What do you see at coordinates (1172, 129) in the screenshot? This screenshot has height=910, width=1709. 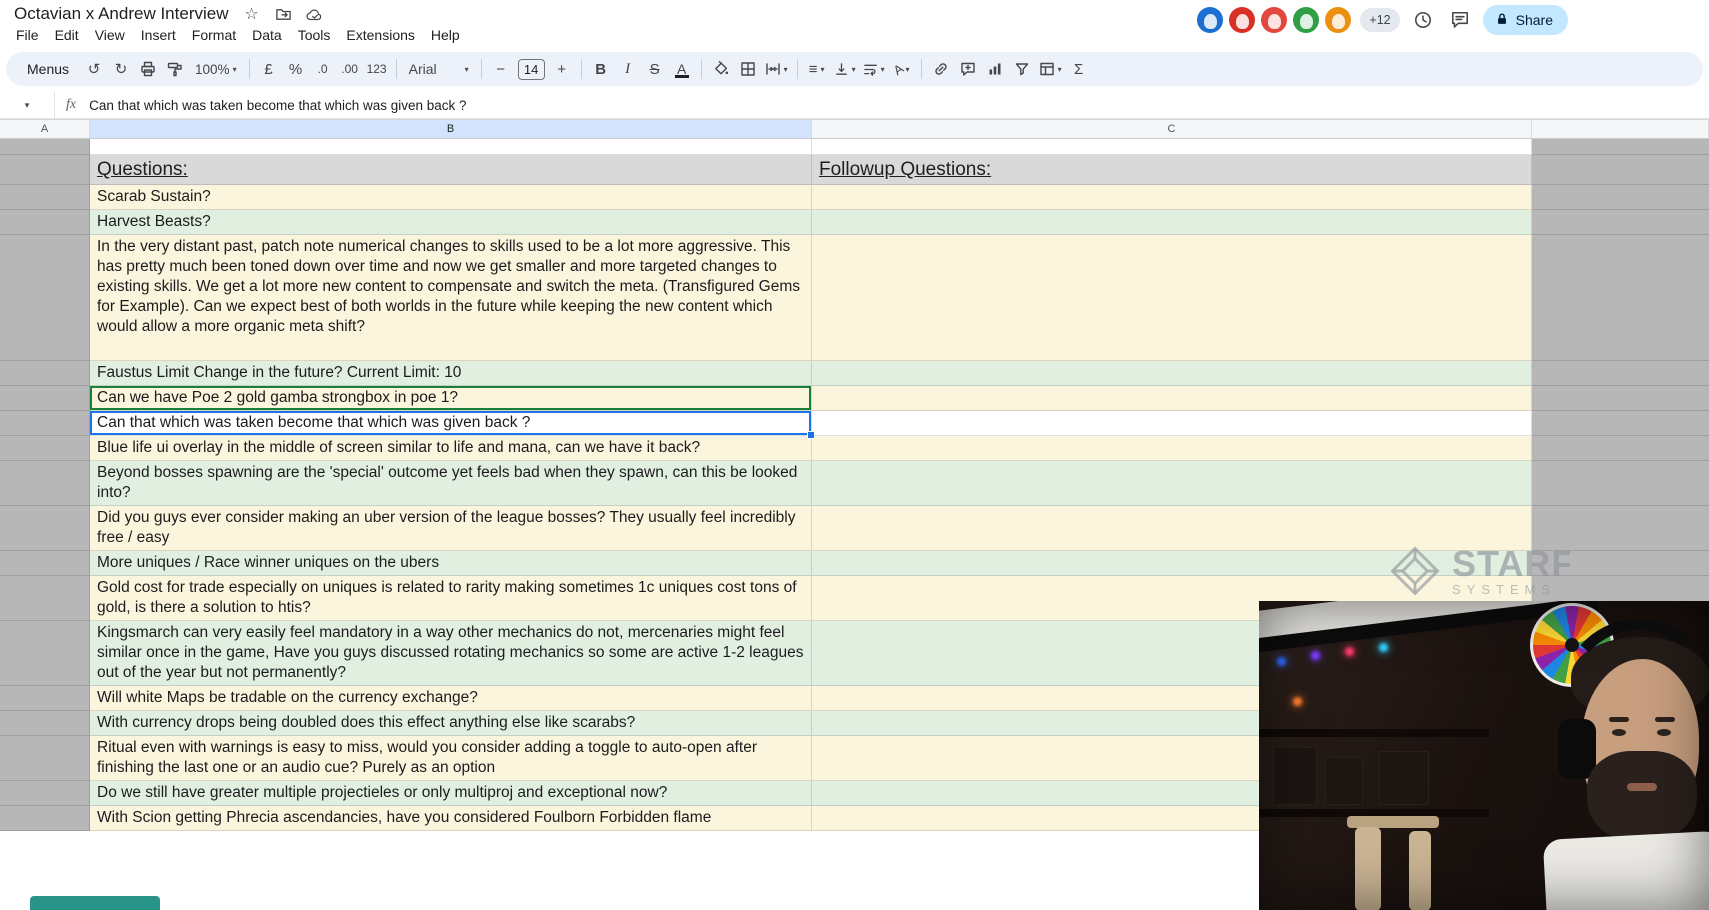 I see `column-header-c: C` at bounding box center [1172, 129].